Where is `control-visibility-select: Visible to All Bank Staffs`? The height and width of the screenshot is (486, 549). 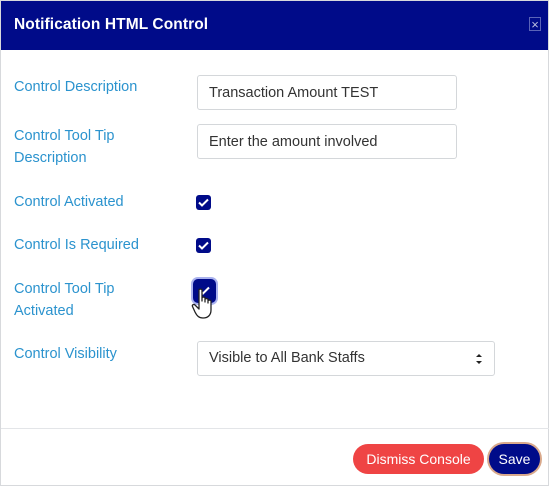 control-visibility-select: Visible to All Bank Staffs is located at coordinates (346, 358).